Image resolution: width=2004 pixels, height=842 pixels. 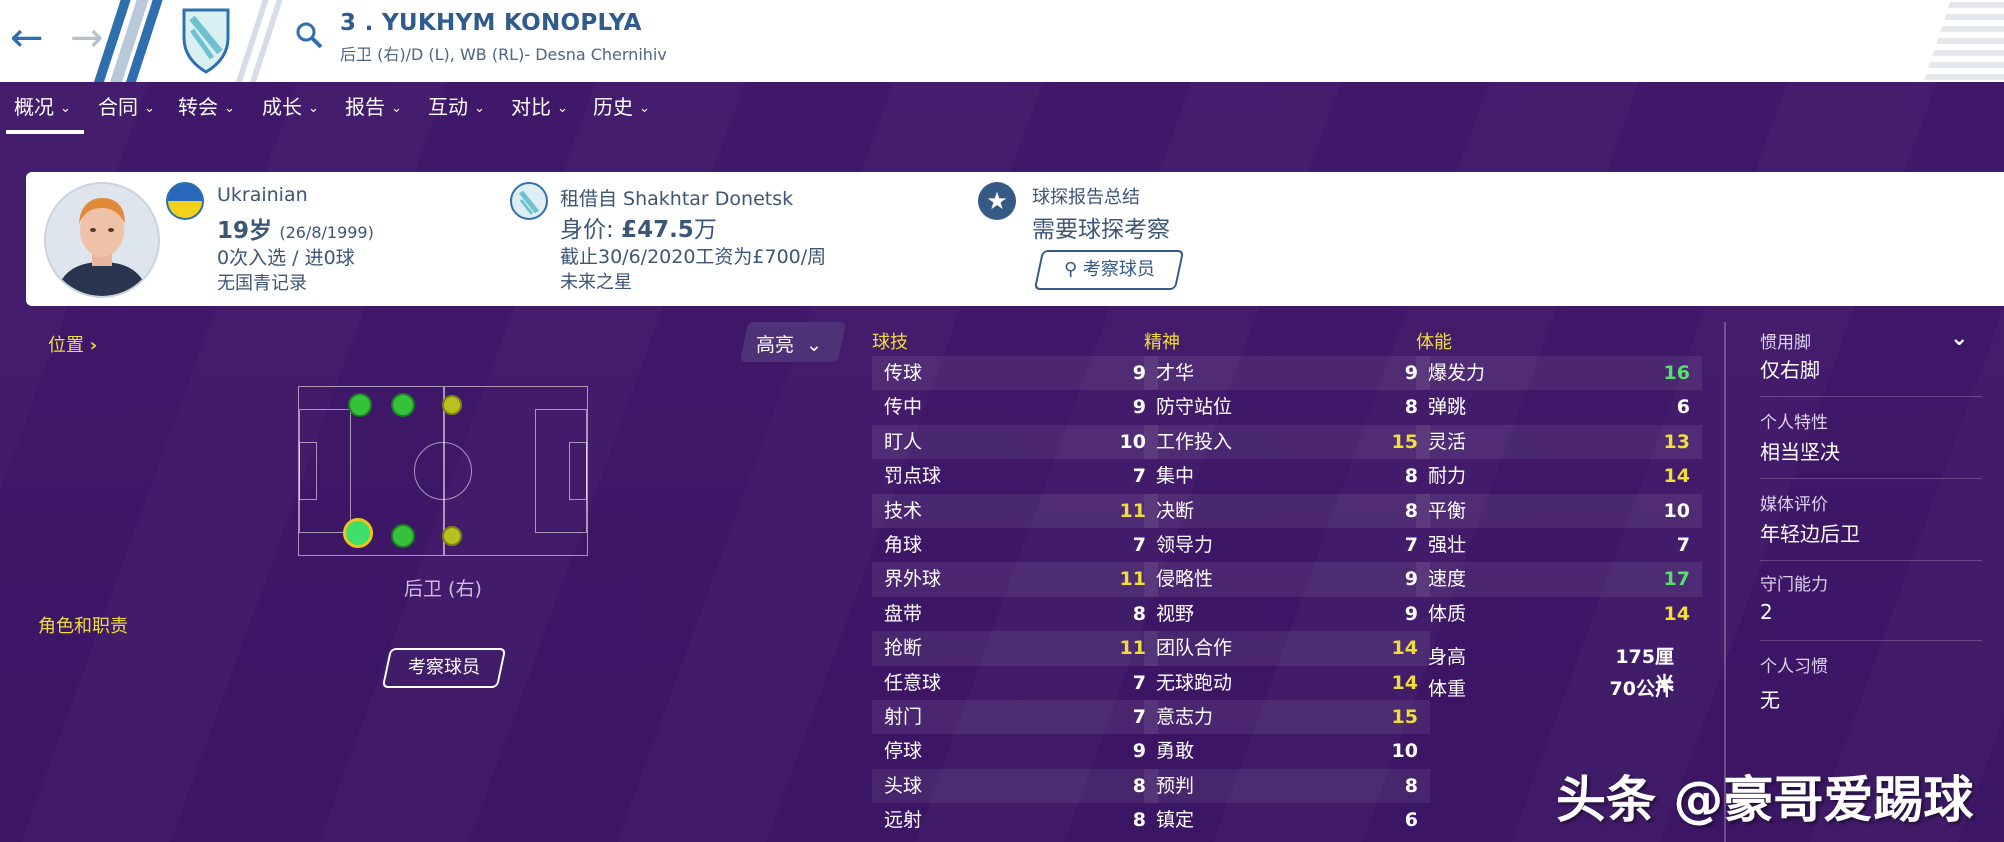 I want to click on scout-player-button: ⚲ 考察球员, so click(x=1109, y=270).